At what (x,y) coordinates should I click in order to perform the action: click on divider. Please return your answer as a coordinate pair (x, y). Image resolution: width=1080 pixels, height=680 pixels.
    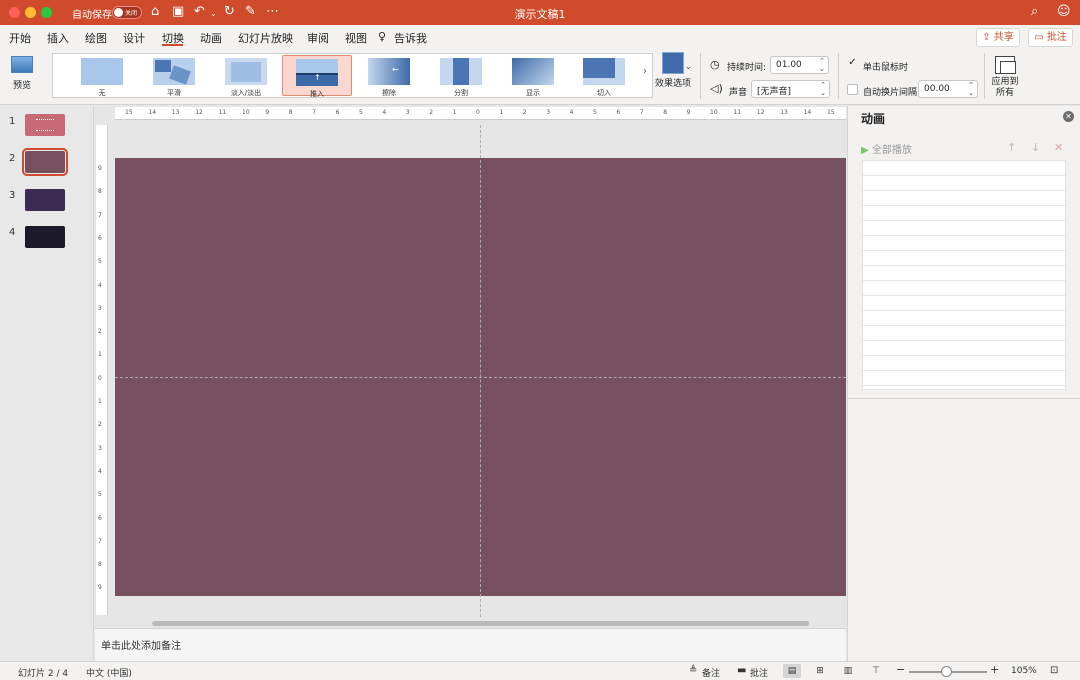
    Looking at the image, I should click on (700, 76).